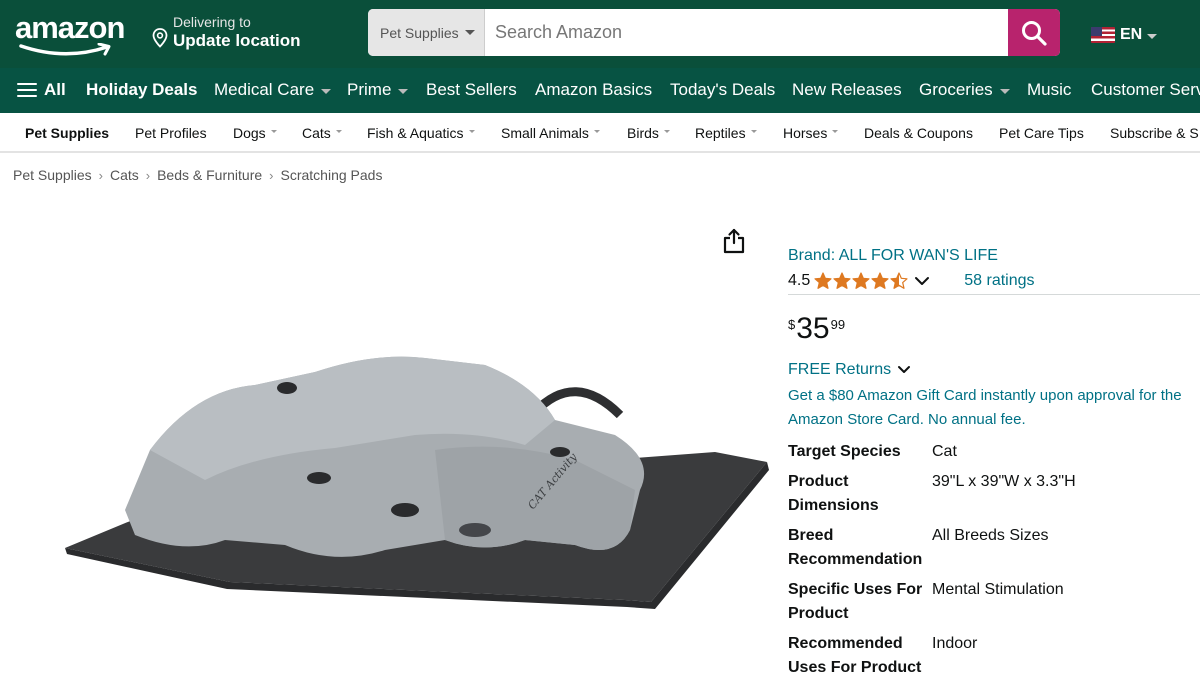 This screenshot has width=1200, height=680. Describe the element at coordinates (273, 90) in the screenshot. I see `nav-medical-care: Medical Care` at that location.